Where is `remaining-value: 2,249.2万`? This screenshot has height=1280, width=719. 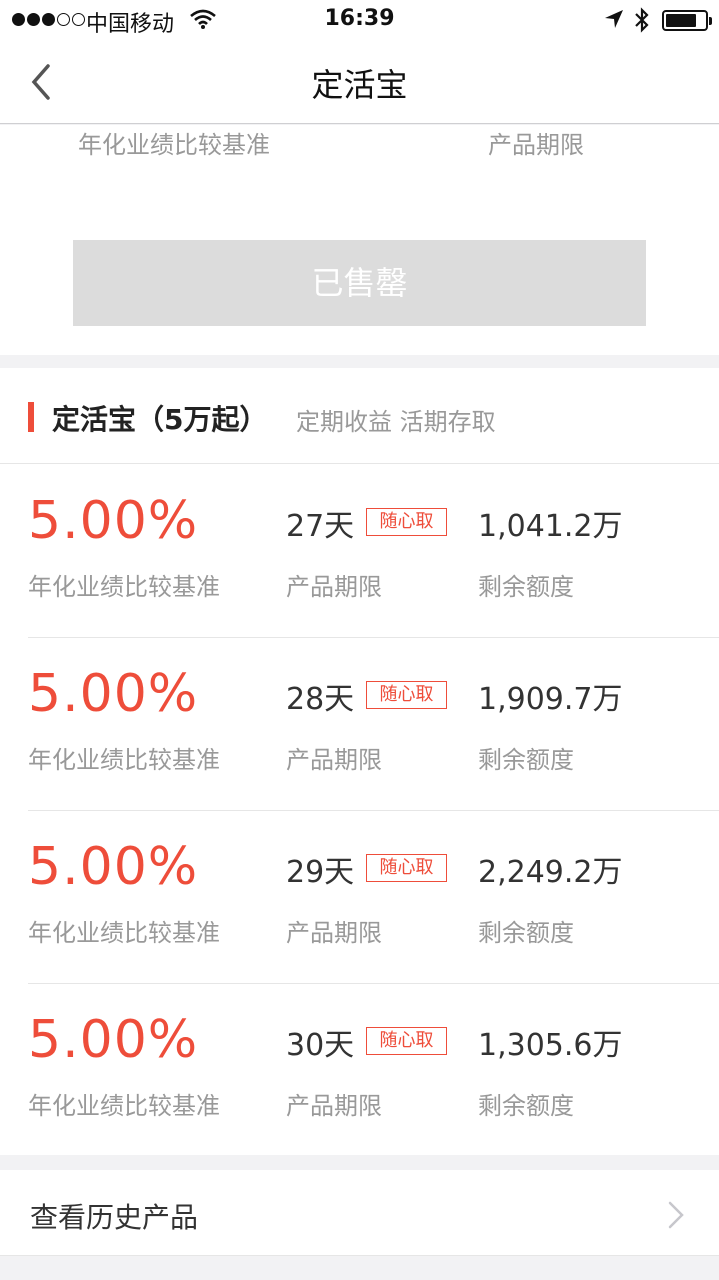
remaining-value: 2,249.2万 is located at coordinates (550, 872).